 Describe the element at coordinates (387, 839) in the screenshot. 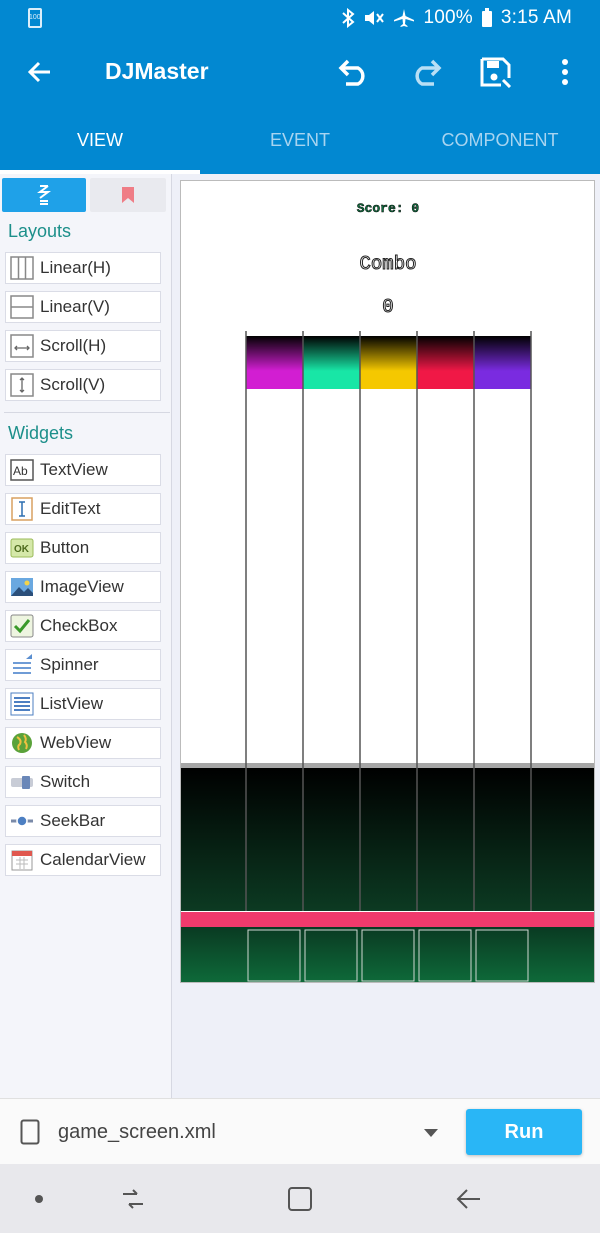

I see `play-area-dark-zone` at that location.